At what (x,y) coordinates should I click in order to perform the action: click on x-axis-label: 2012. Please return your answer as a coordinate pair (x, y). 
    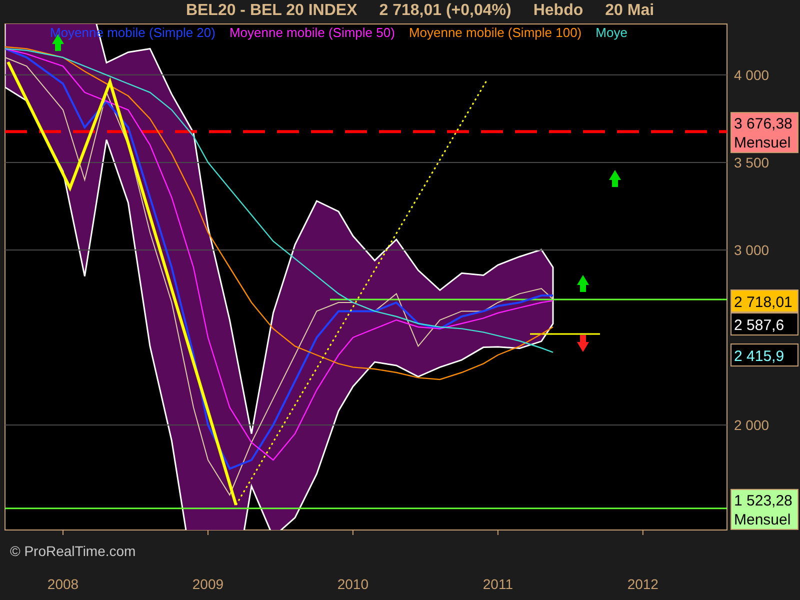
    Looking at the image, I should click on (642, 584).